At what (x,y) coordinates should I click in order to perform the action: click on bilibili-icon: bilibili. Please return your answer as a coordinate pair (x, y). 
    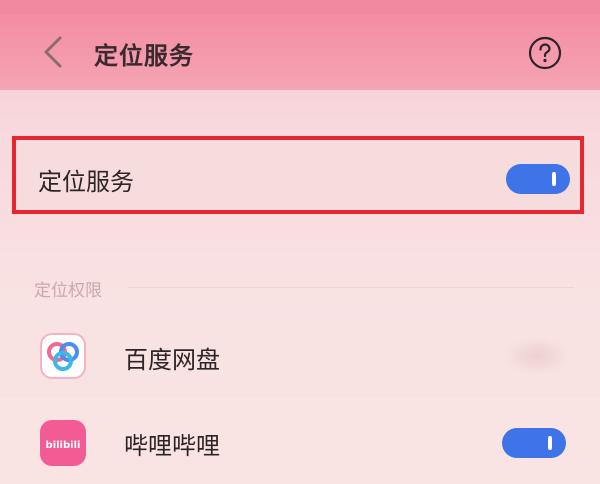
    Looking at the image, I should click on (63, 443).